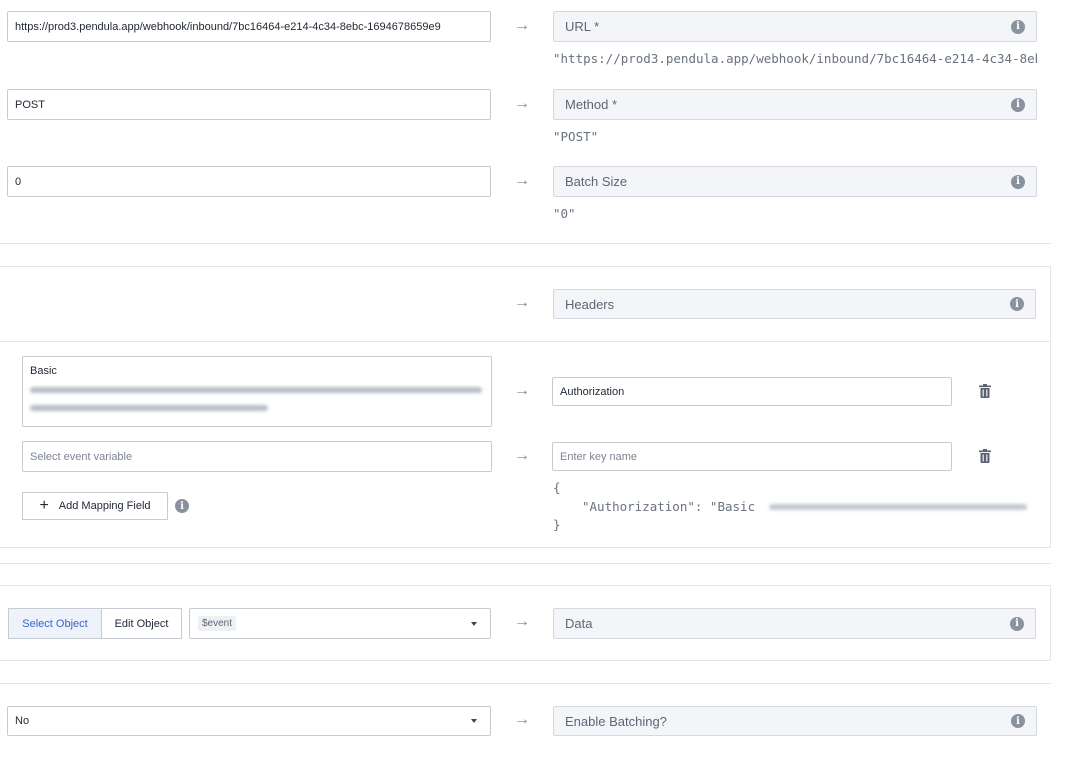  What do you see at coordinates (249, 181) in the screenshot?
I see `batch-size-input: 0` at bounding box center [249, 181].